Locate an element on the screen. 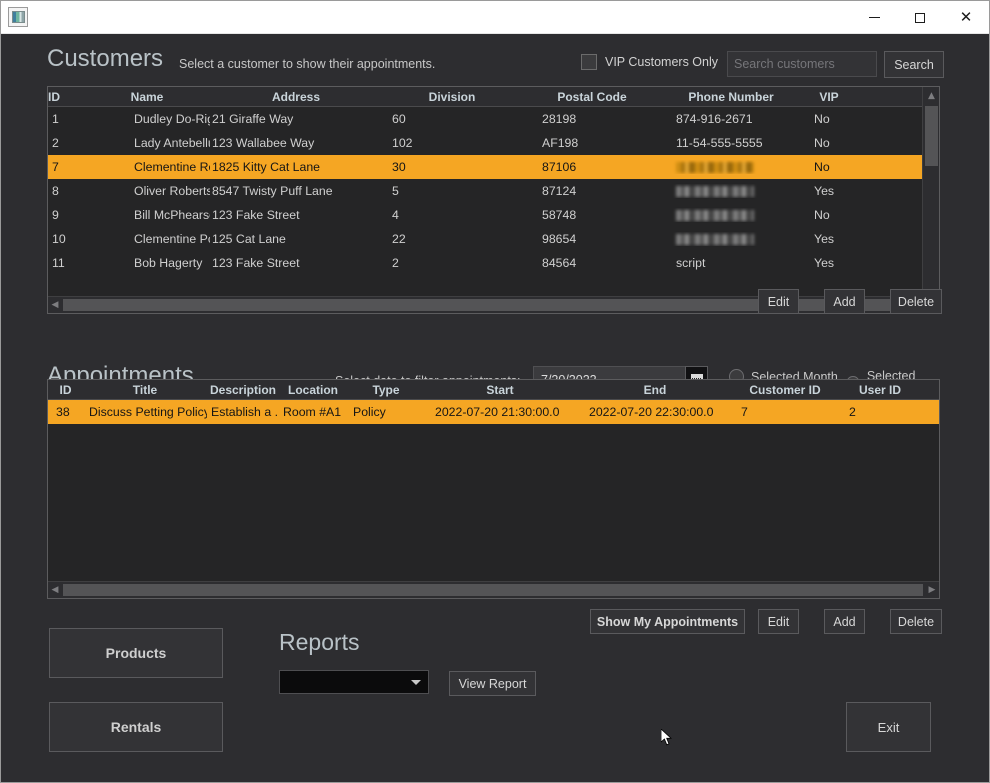 The width and height of the screenshot is (990, 783). cell-phone: 11-54-555-5555 is located at coordinates (719, 143).